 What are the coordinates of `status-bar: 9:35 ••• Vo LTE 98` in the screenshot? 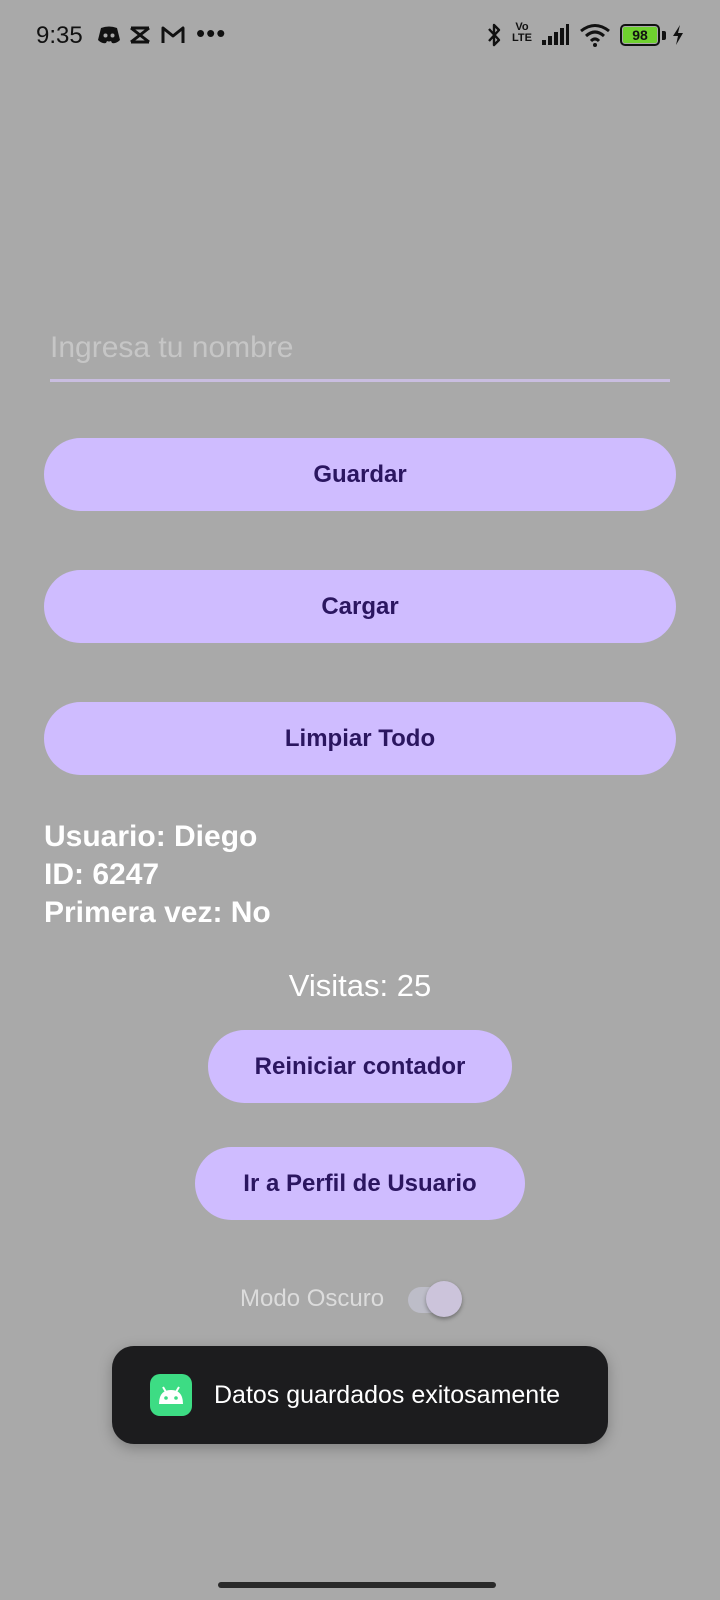 It's located at (360, 36).